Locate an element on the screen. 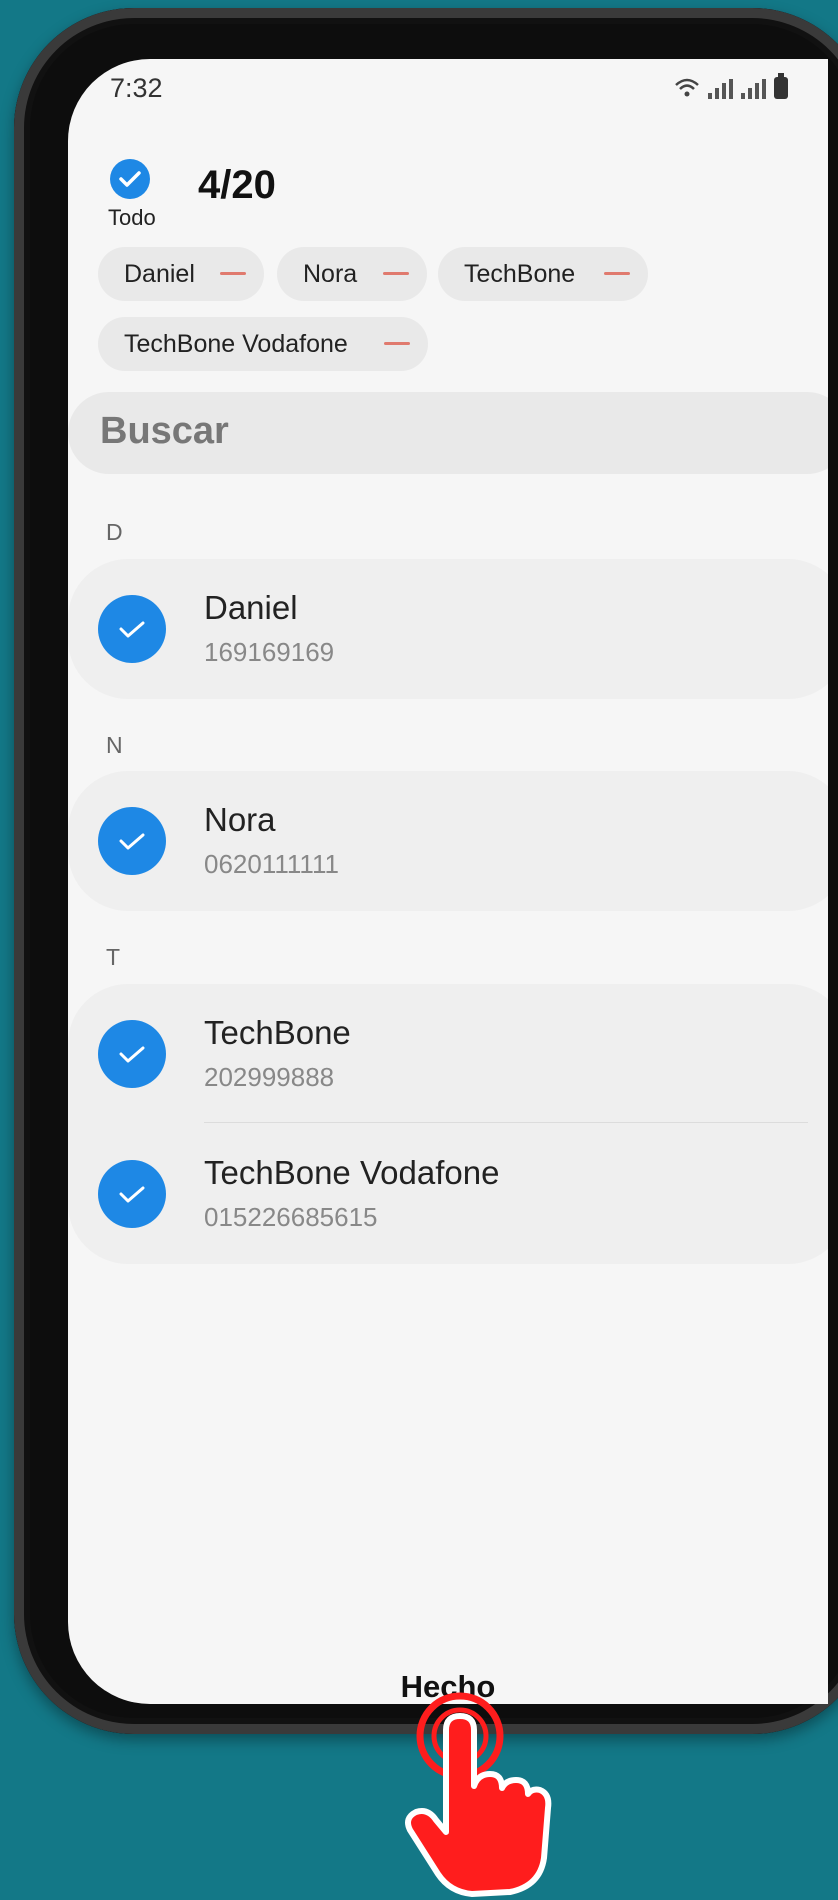 This screenshot has height=1900, width=838. status-icons is located at coordinates (731, 86).